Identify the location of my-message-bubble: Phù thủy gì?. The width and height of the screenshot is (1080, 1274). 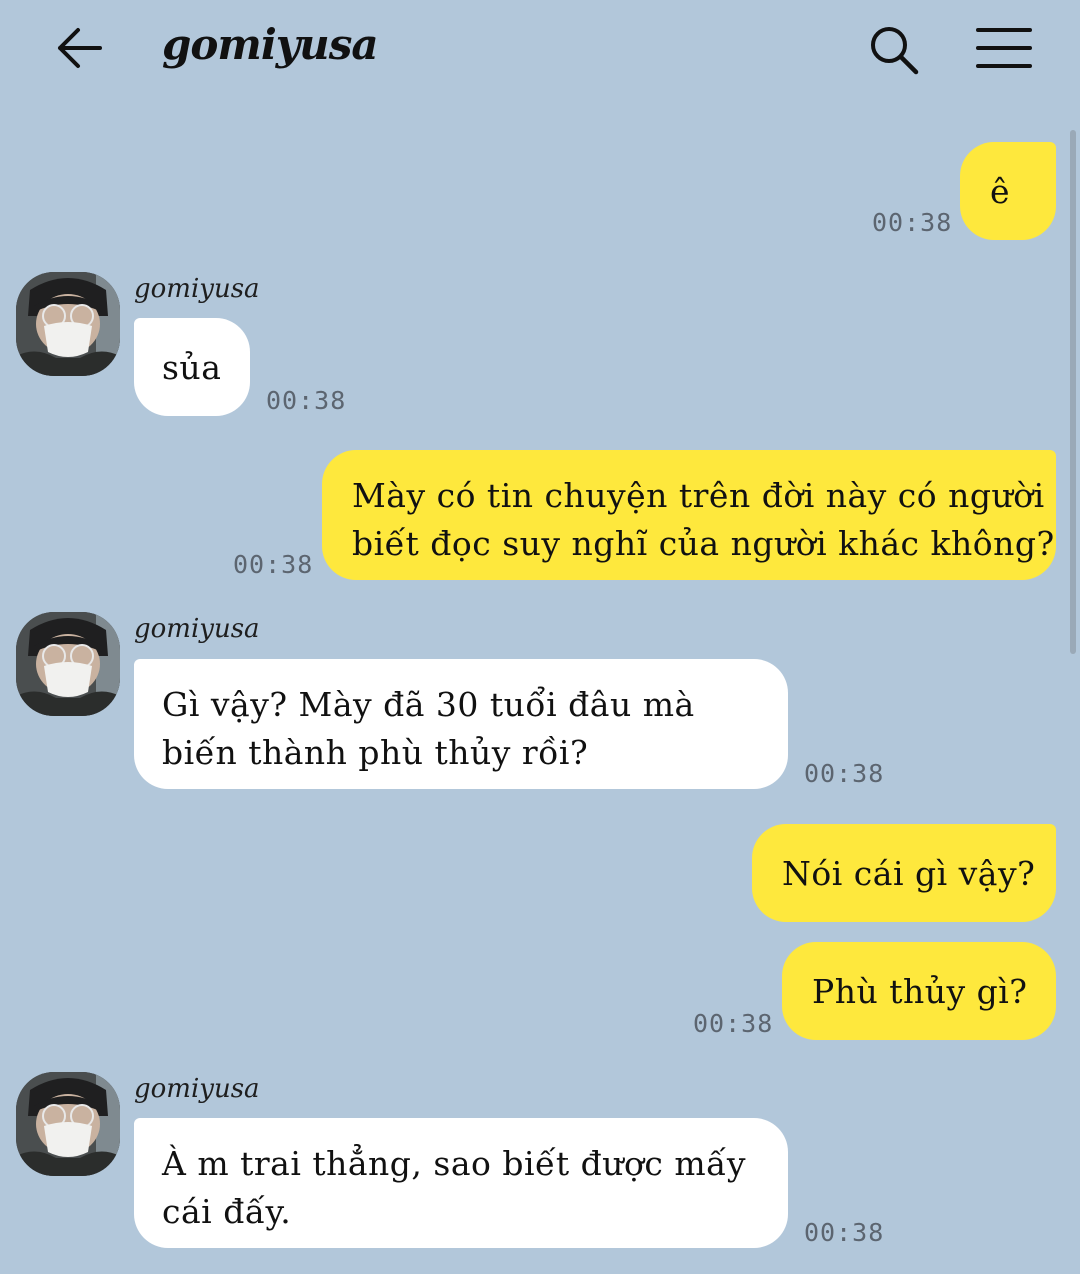
(919, 991).